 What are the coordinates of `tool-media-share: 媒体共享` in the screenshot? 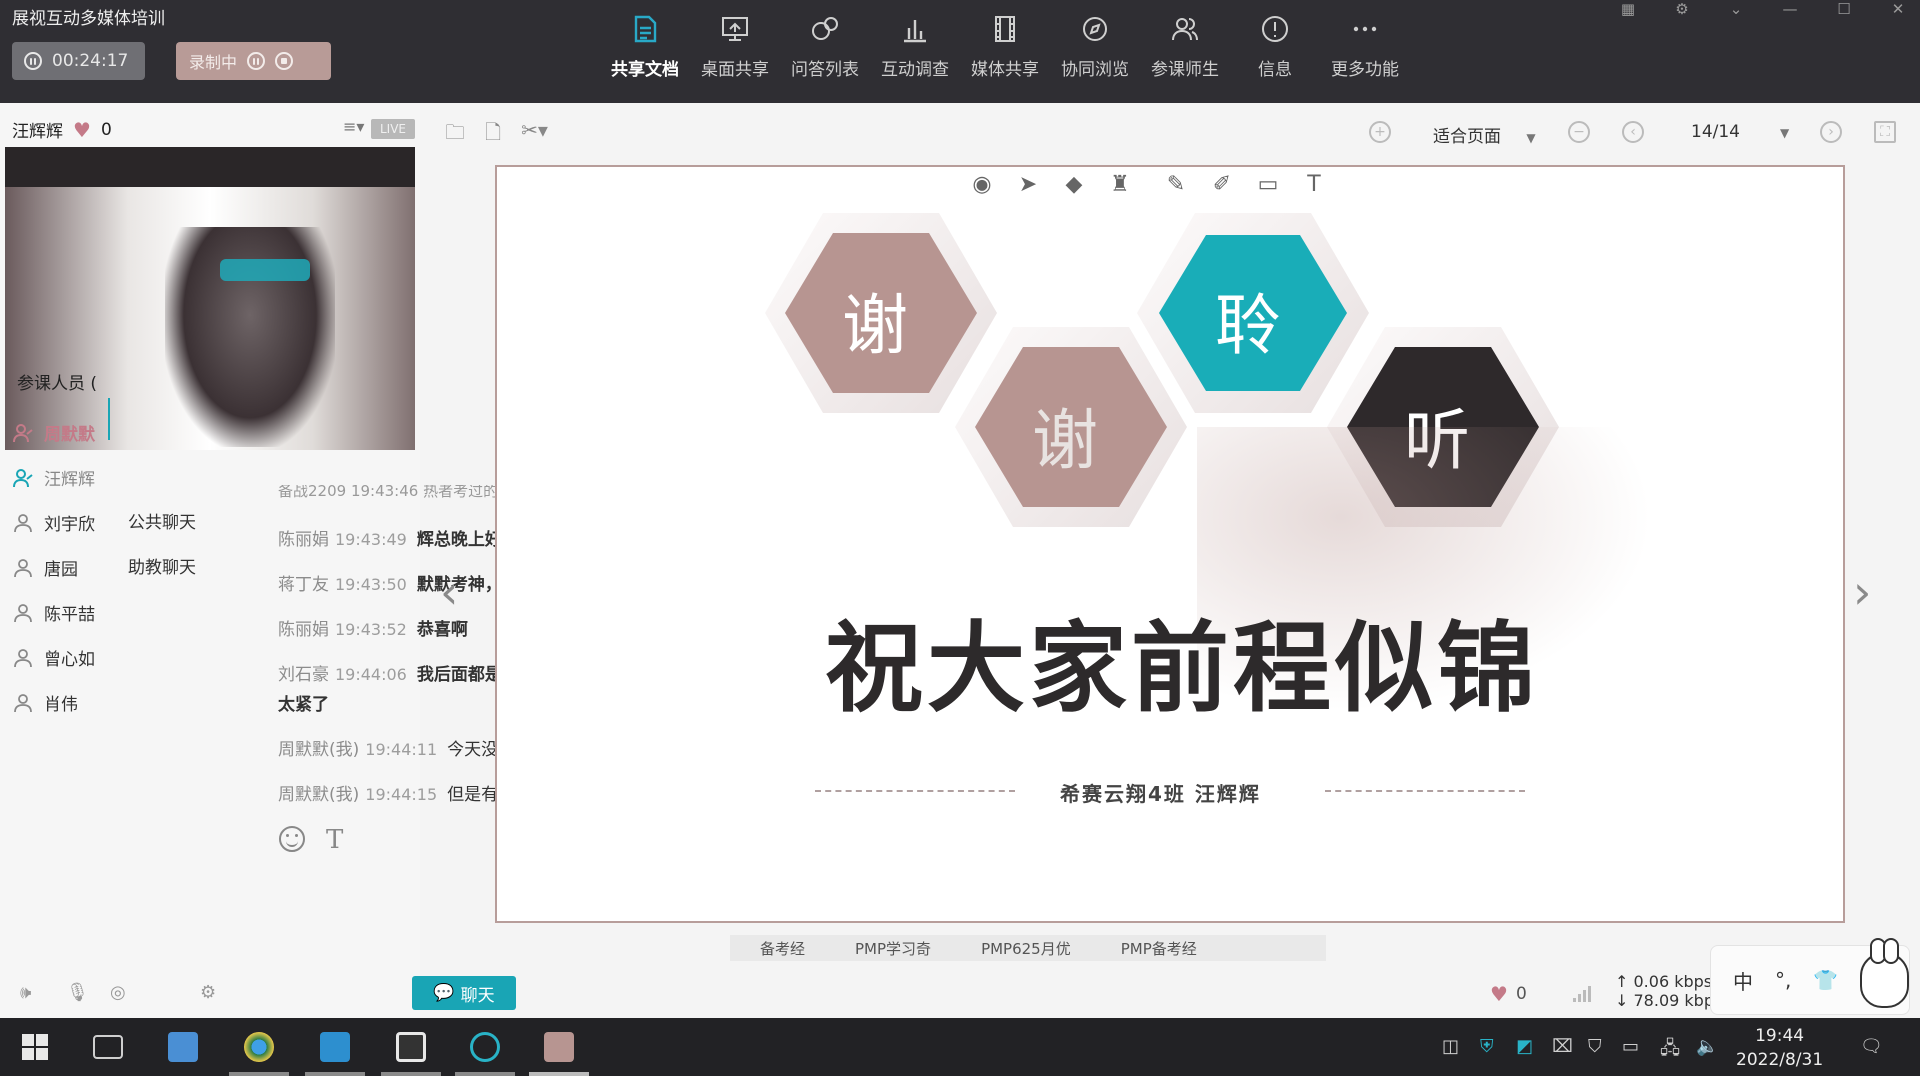 It's located at (1005, 46).